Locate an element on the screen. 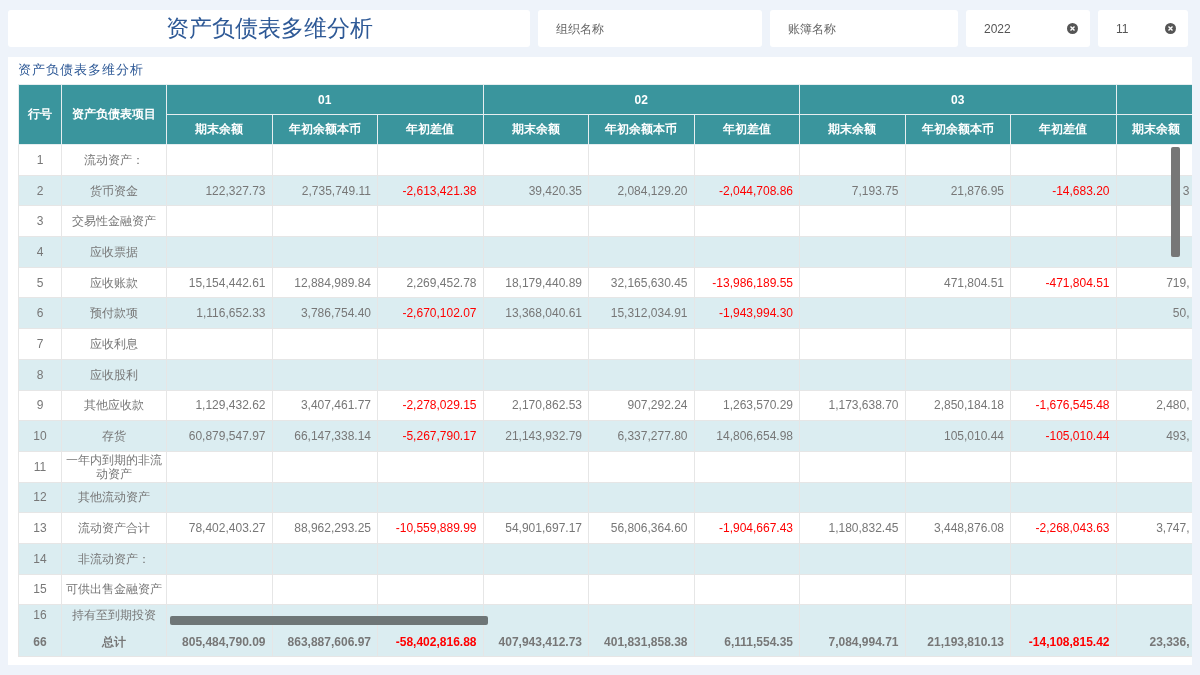 Image resolution: width=1200 pixels, height=675 pixels. table-cell: 39,420.35 is located at coordinates (555, 190).